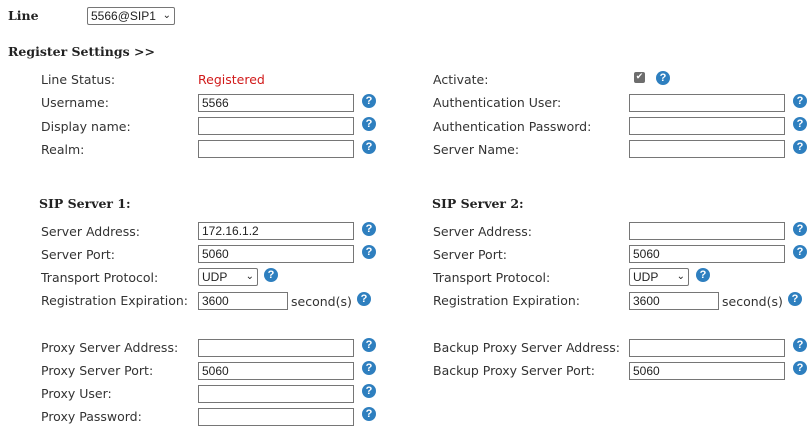  What do you see at coordinates (276, 126) in the screenshot?
I see `display-name-input` at bounding box center [276, 126].